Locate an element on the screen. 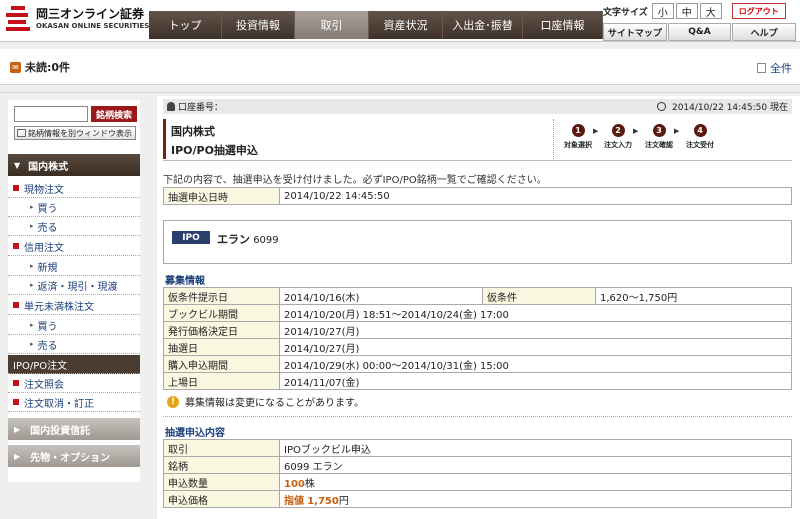 The image size is (800, 519). stock-code: 6099 is located at coordinates (266, 240).